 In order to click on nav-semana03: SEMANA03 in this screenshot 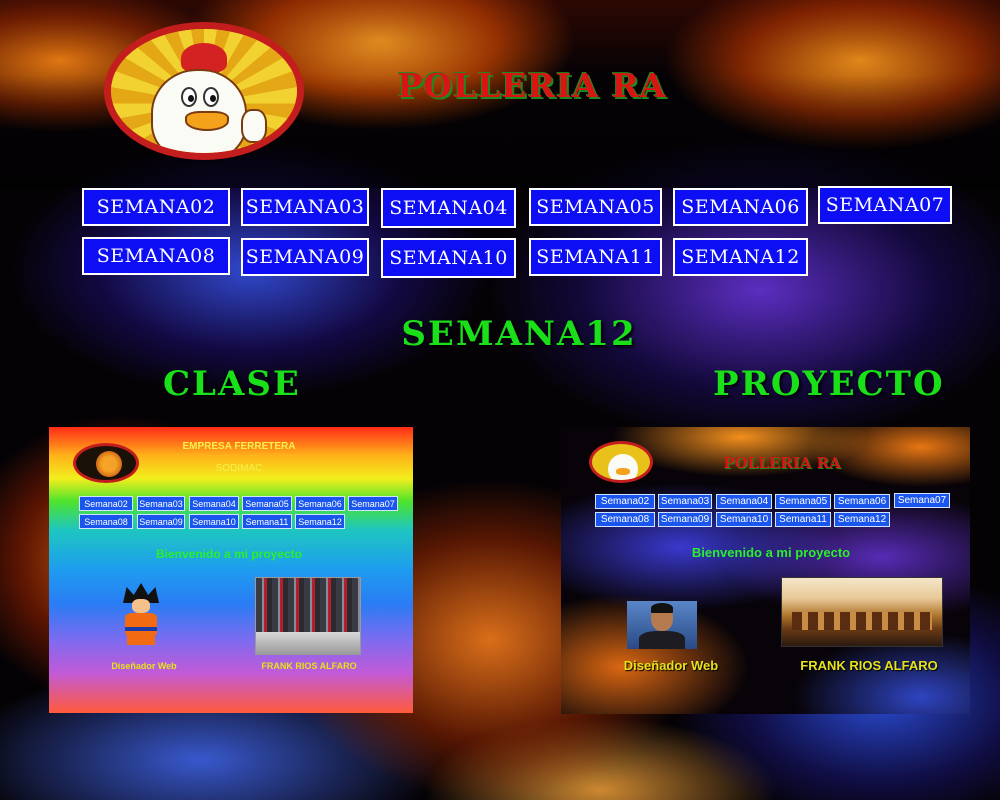, I will do `click(305, 207)`.